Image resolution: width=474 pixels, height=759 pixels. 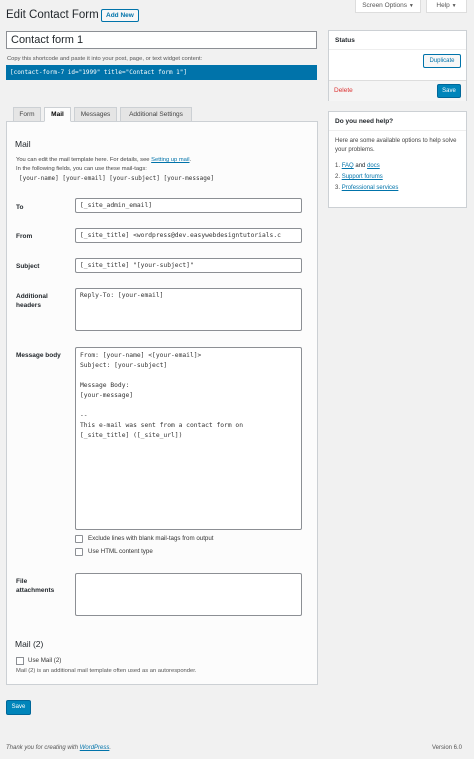 I want to click on professional-services-link: Professional services, so click(x=370, y=188).